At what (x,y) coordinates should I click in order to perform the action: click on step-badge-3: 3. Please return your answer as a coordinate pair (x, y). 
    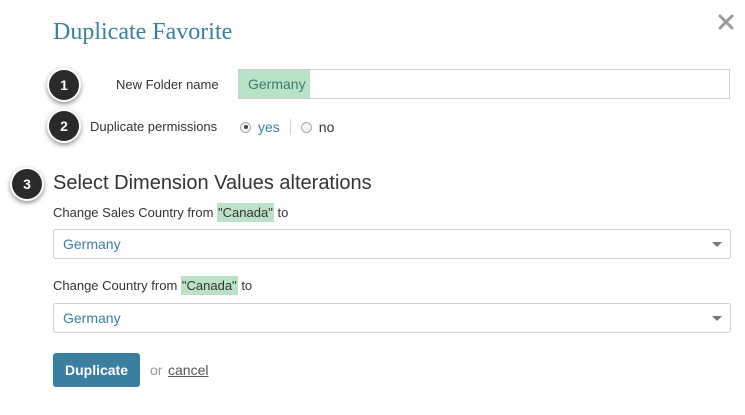
    Looking at the image, I should click on (27, 184).